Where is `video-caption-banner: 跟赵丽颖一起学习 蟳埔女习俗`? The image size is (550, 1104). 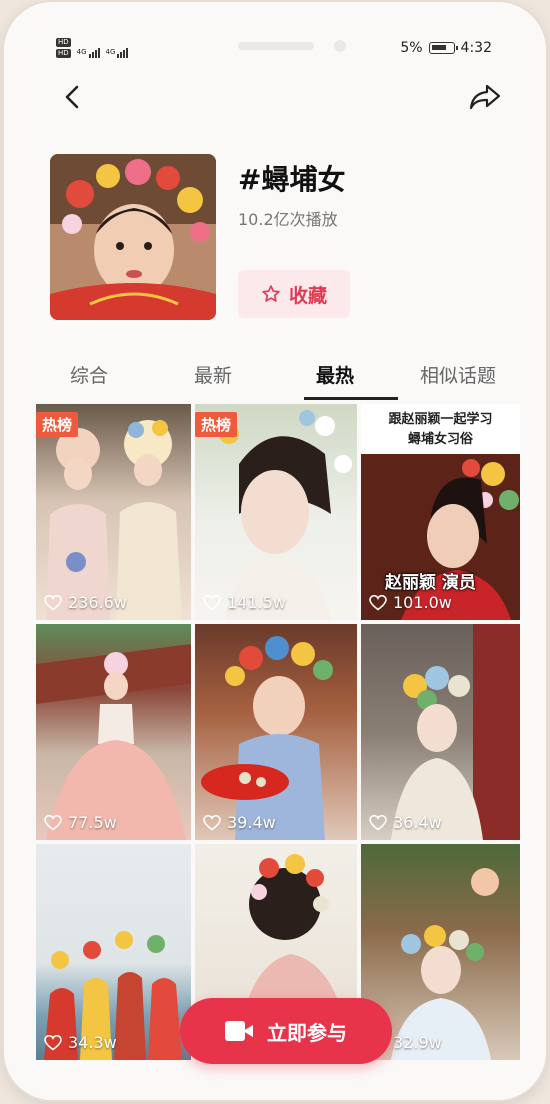 video-caption-banner: 跟赵丽颖一起学习 蟳埔女习俗 is located at coordinates (440, 429).